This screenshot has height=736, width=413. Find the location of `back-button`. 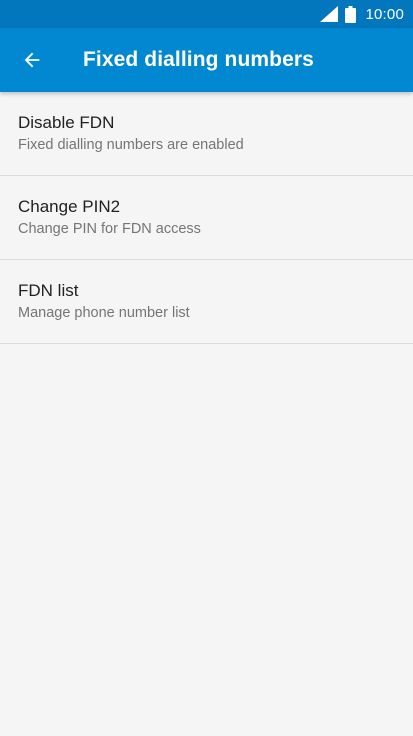

back-button is located at coordinates (32, 60).